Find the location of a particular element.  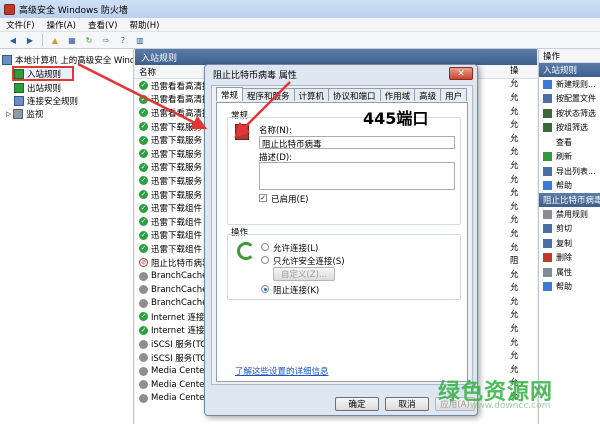

tree-item-label: 入站规则 is located at coordinates (44, 74).